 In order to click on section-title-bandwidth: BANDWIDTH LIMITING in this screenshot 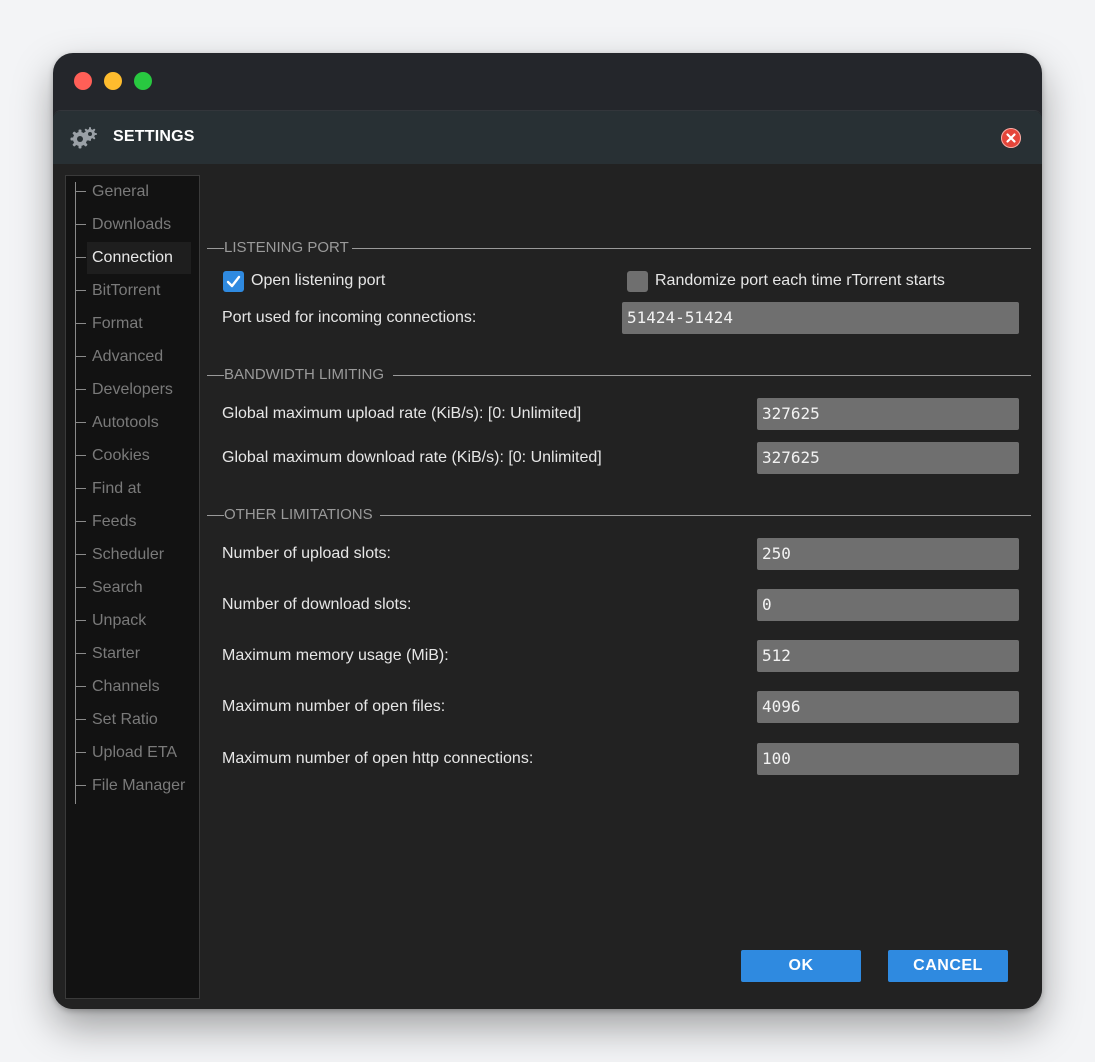, I will do `click(304, 374)`.